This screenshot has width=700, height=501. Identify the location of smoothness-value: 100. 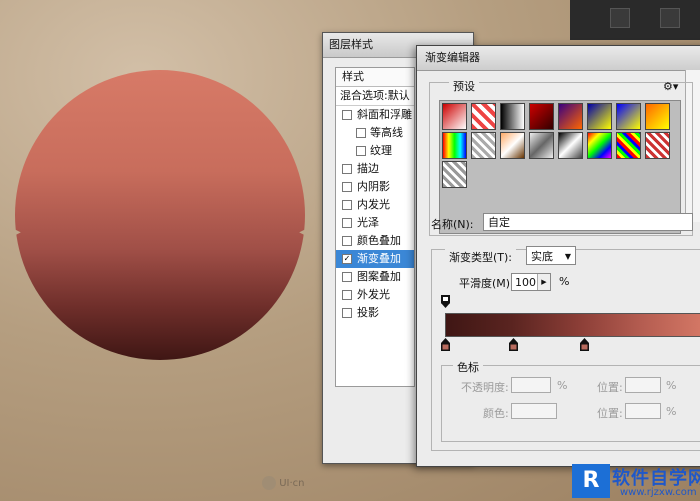
(525, 282).